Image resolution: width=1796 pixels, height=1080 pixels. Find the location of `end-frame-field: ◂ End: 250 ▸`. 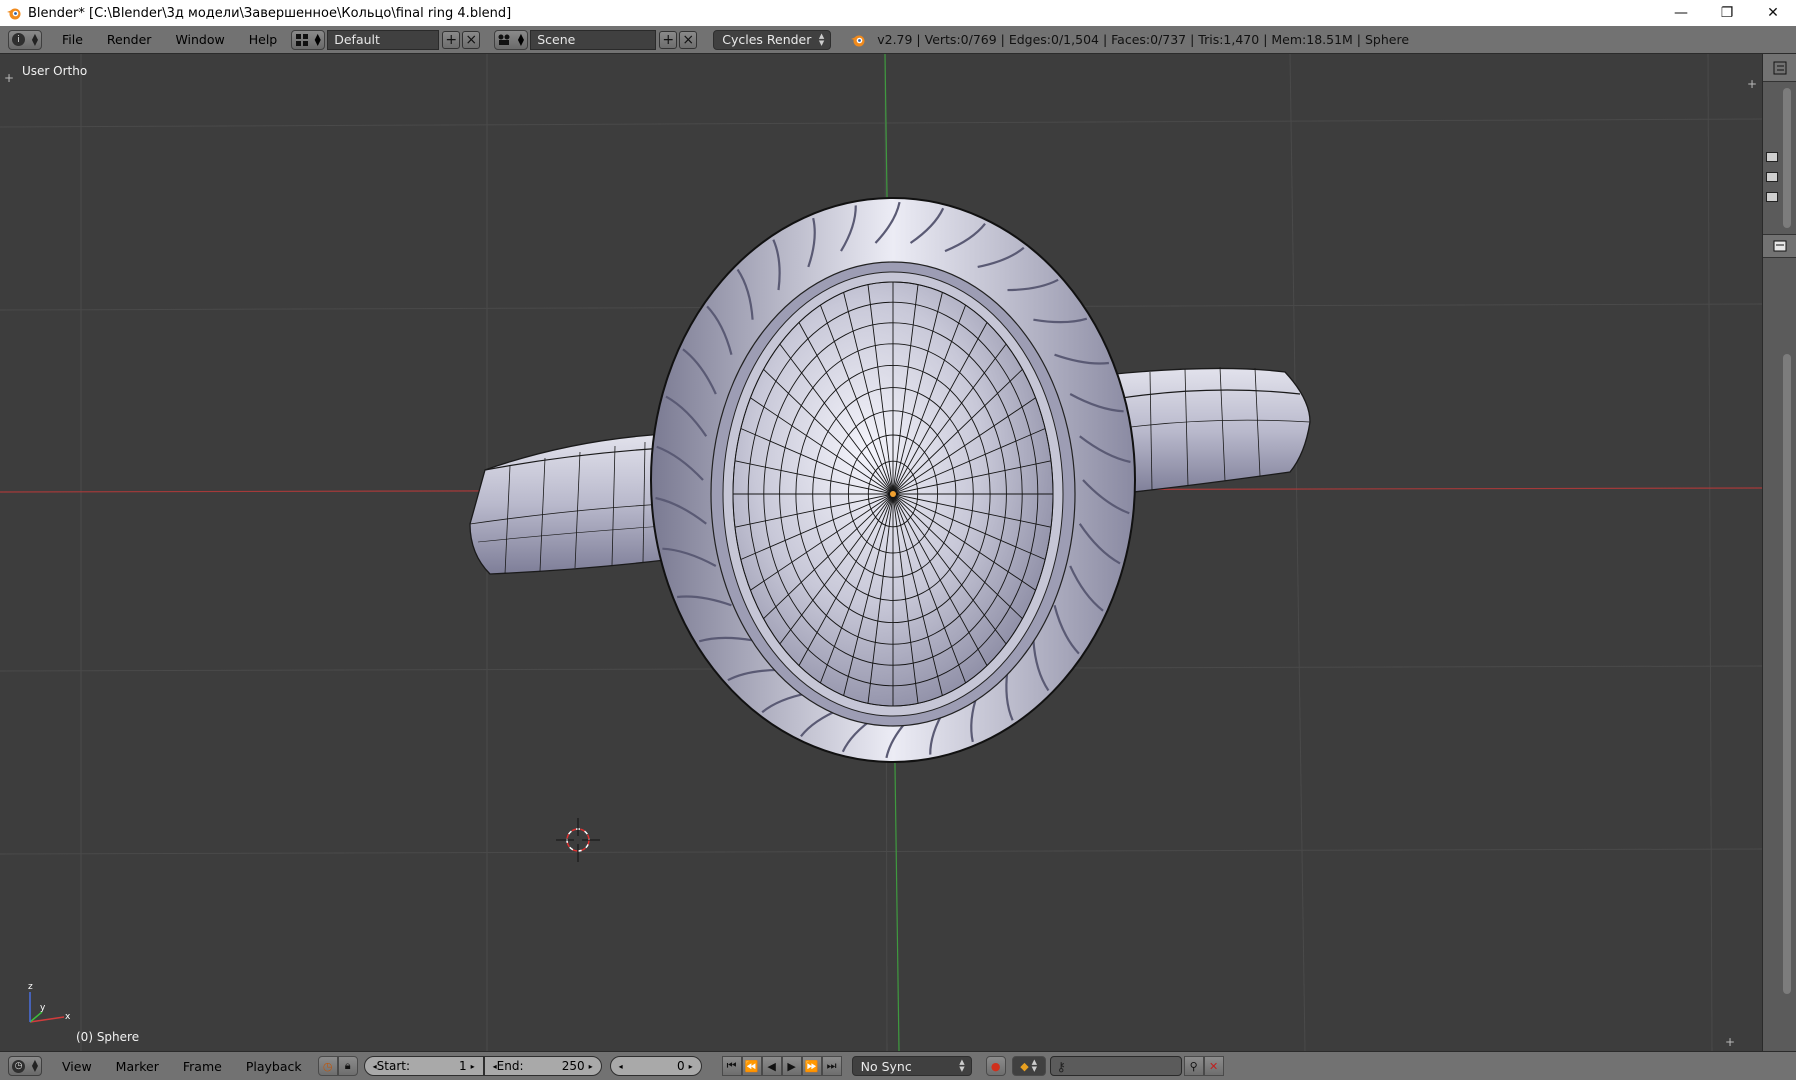

end-frame-field: ◂ End: 250 ▸ is located at coordinates (542, 1066).